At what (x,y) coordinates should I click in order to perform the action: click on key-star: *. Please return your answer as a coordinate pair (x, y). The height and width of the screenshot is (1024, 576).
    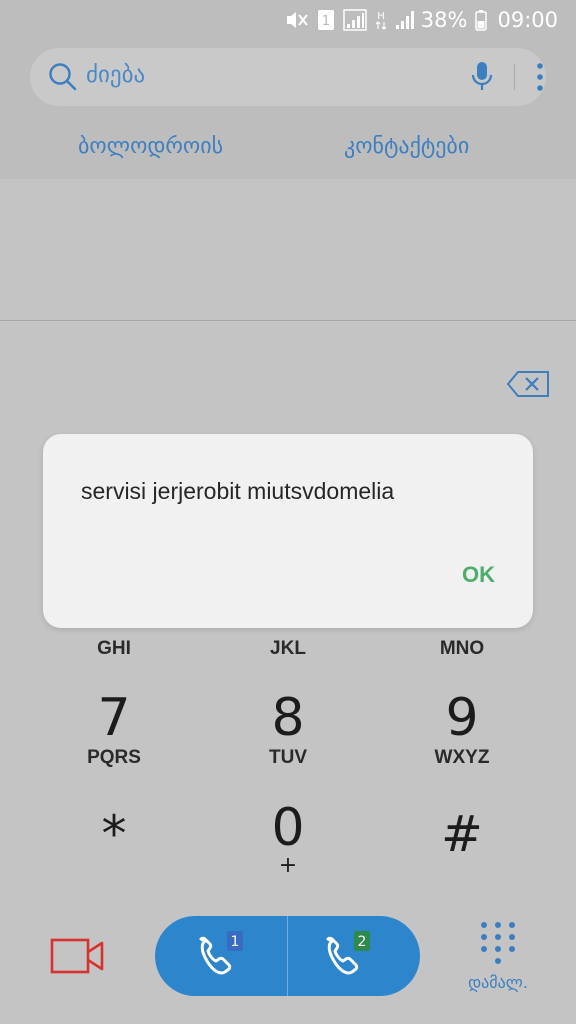
    Looking at the image, I should click on (114, 834).